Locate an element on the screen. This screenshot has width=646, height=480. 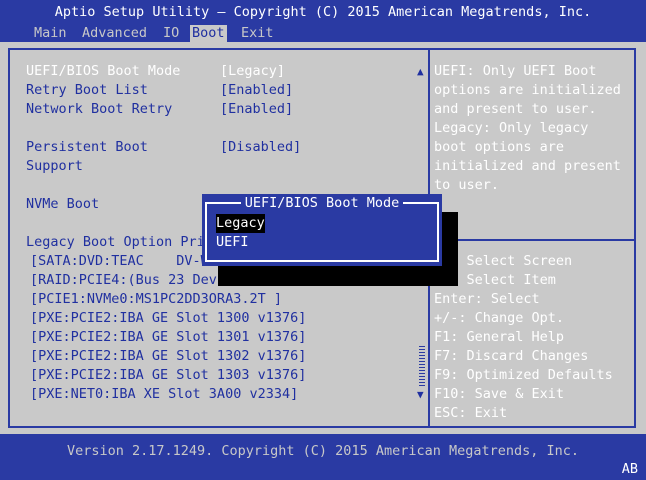
boot-option-item: [RAID:PCIE4:(Bus 23 Dev is located at coordinates (123, 280).